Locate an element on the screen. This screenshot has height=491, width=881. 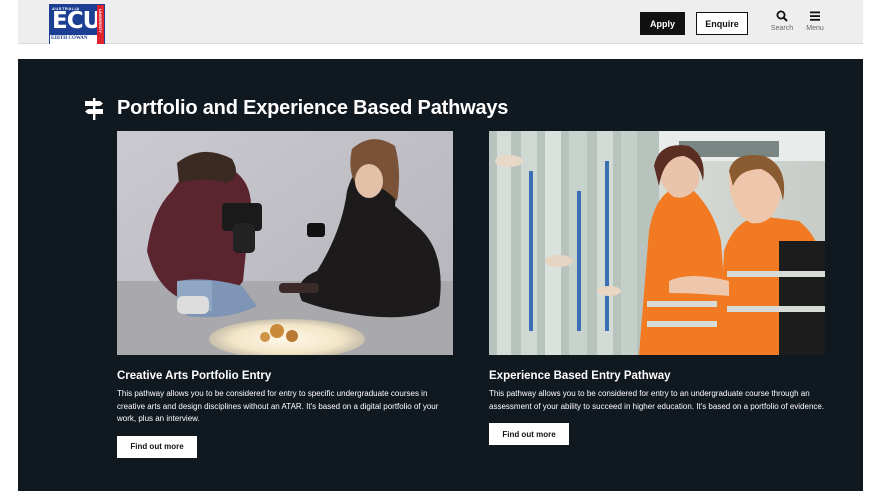
section-heading: Portfolio and Experience Based Pathways is located at coordinates (296, 108).